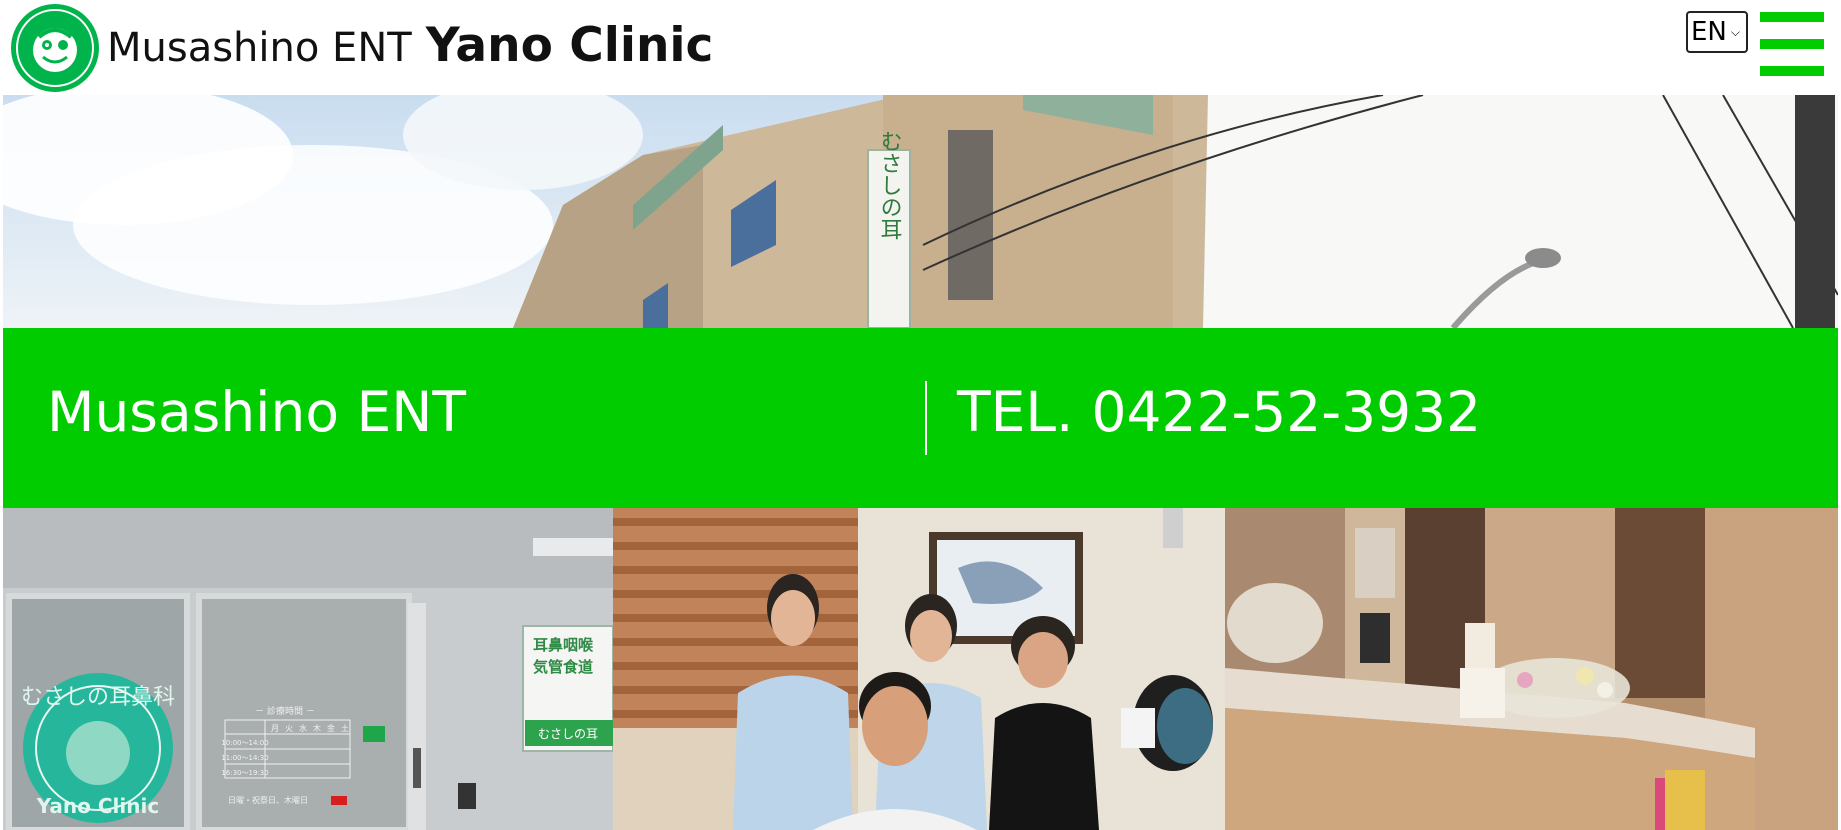 Image resolution: width=1841 pixels, height=830 pixels. I want to click on door-closed-note: 日曜・祝祭日、木曜日, so click(268, 800).